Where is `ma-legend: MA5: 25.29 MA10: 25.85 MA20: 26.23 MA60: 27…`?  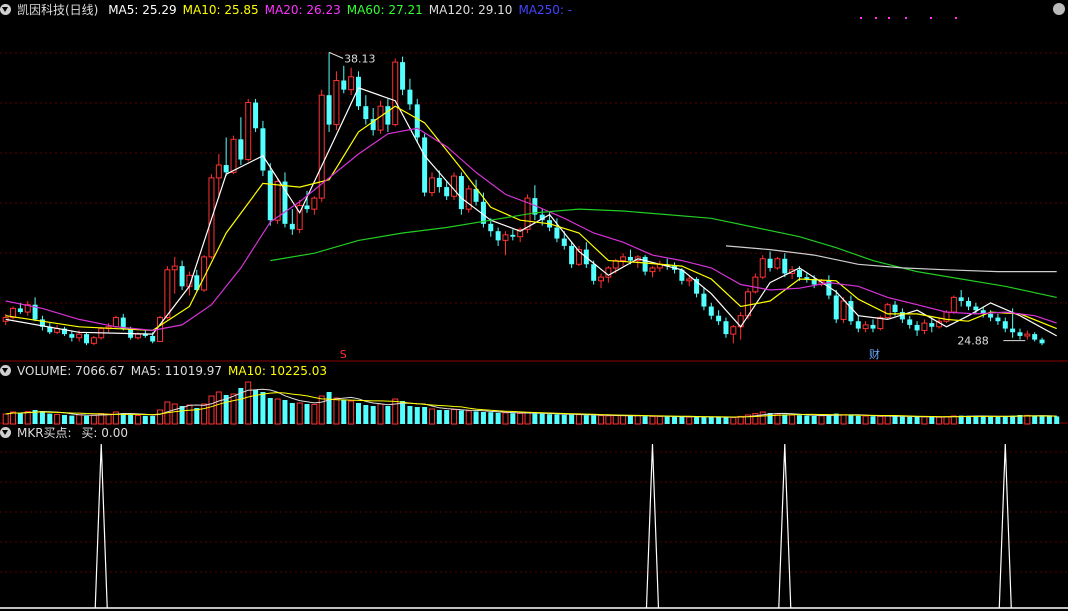 ma-legend: MA5: 25.29 MA10: 25.85 MA20: 26.23 MA60: 27… is located at coordinates (343, 10).